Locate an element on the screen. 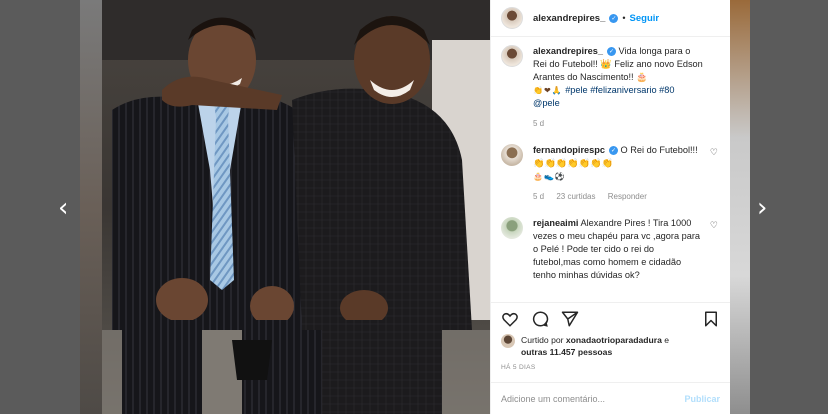 The height and width of the screenshot is (414, 828). reply-button: Responder is located at coordinates (627, 196).